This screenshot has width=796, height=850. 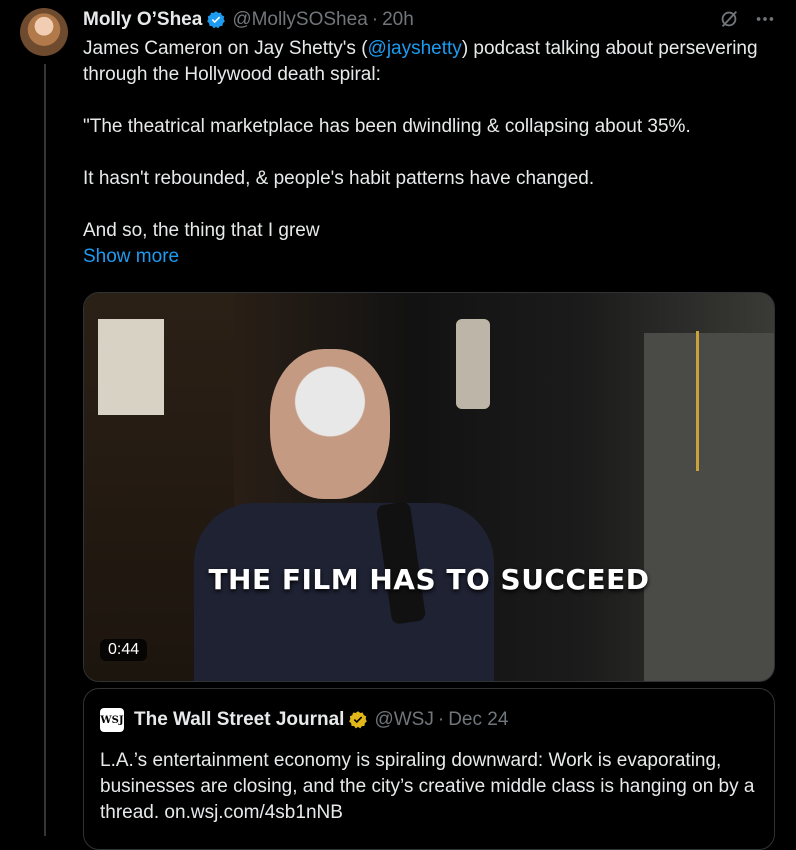 I want to click on grok-icon, so click(x=729, y=19).